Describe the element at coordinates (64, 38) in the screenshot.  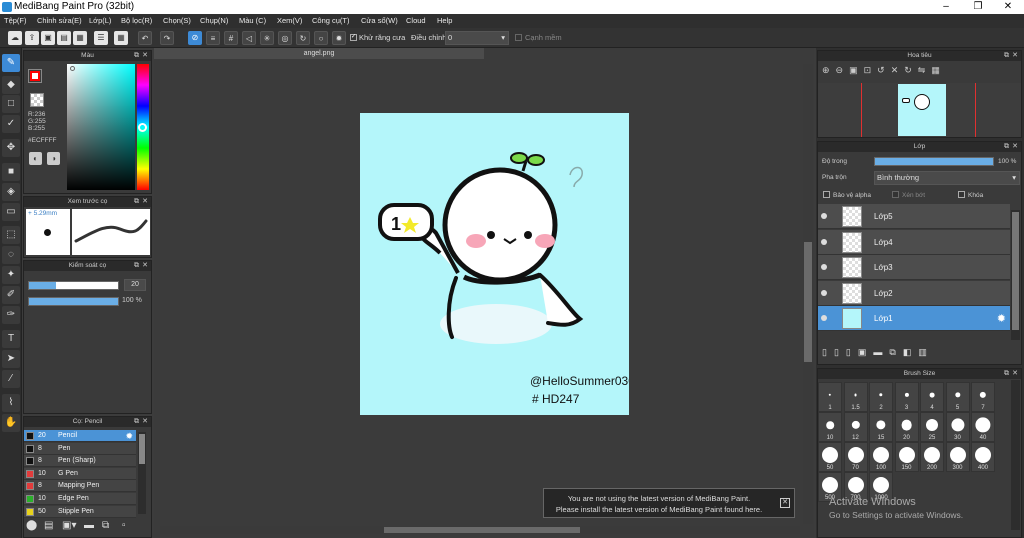
I see `comment-icon: ▤` at that location.